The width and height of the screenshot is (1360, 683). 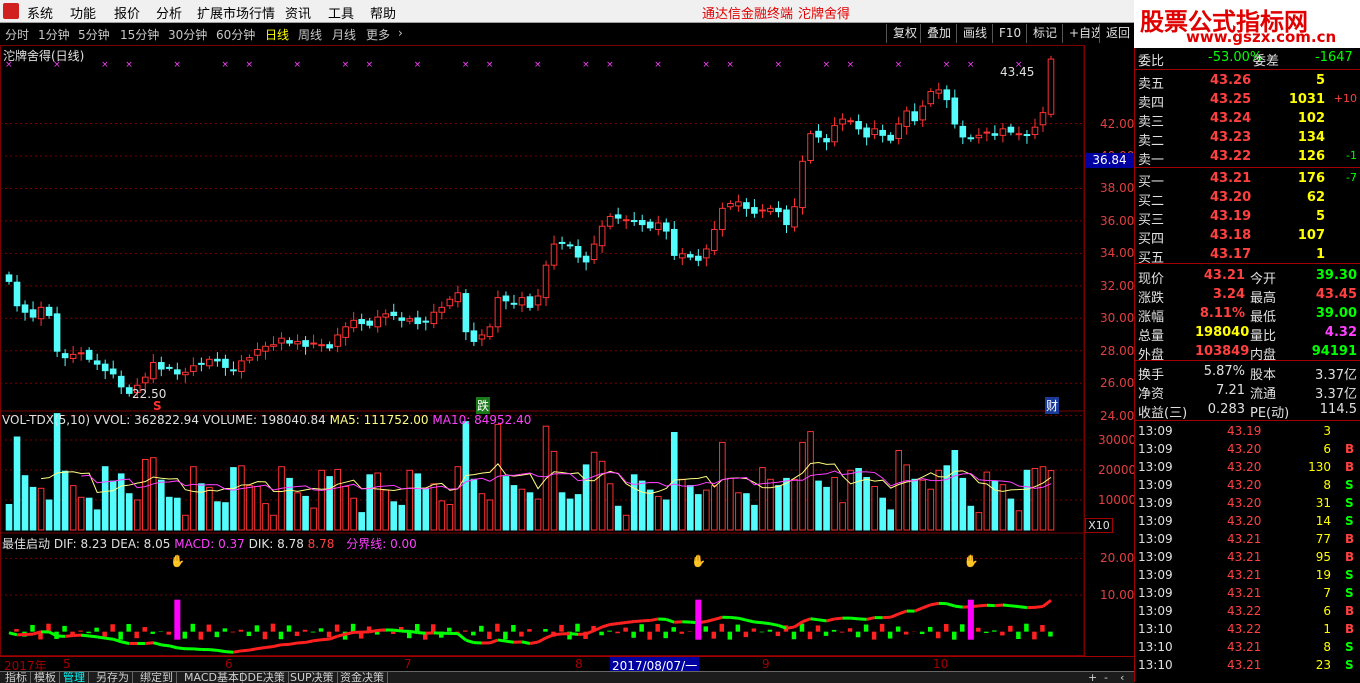 What do you see at coordinates (1247, 157) in the screenshot?
I see `ask-row: 卖一 43.22 126 -1` at bounding box center [1247, 157].